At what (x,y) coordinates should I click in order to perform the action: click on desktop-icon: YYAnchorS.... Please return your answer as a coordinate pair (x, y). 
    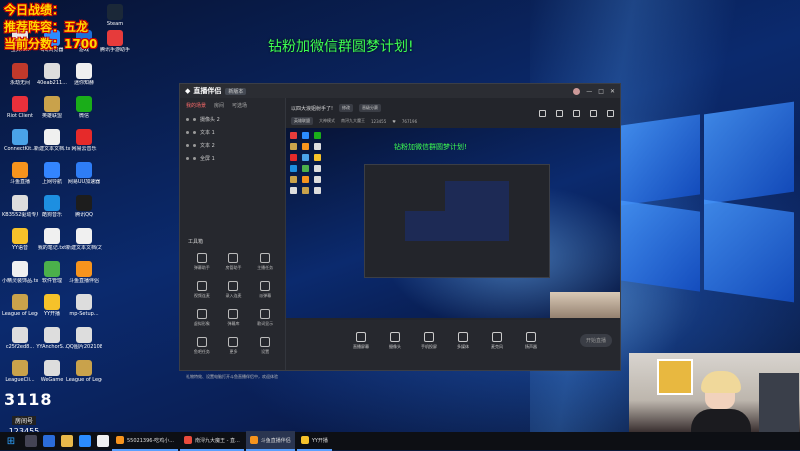
    Looking at the image, I should click on (52, 338).